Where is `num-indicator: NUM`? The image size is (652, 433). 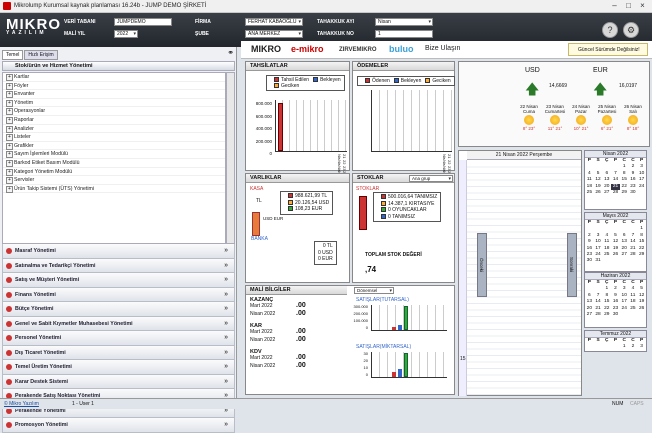
num-indicator: NUM is located at coordinates (618, 404).